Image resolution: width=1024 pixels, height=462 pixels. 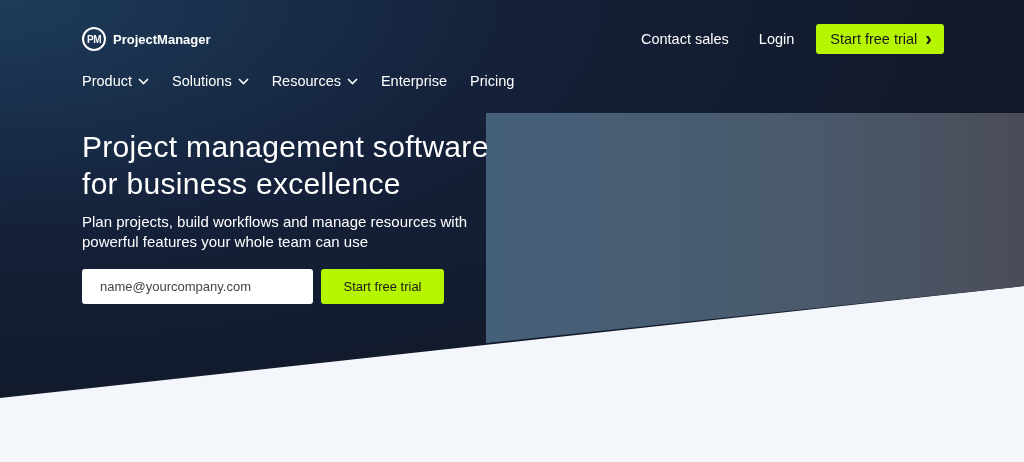 I want to click on nav-item: Enterprise, so click(x=414, y=81).